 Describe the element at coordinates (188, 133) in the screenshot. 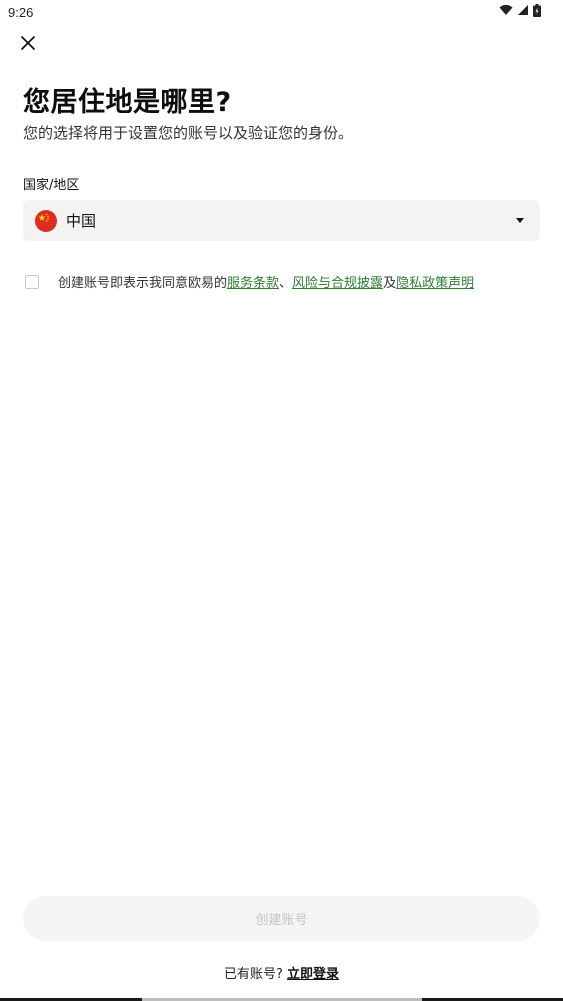

I see `page-subtitle: 您的选择将用于设置您的账号以及验证您的身份。` at that location.